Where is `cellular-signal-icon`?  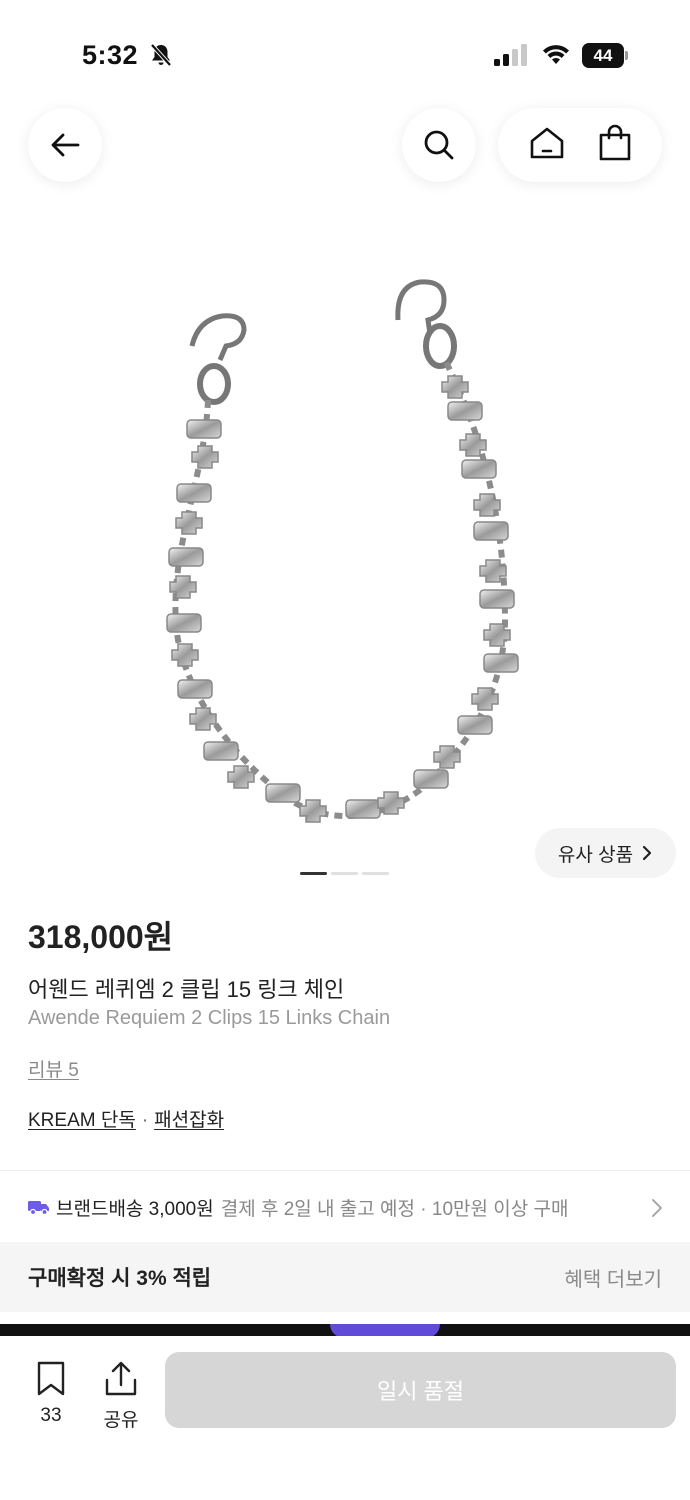 cellular-signal-icon is located at coordinates (511, 57).